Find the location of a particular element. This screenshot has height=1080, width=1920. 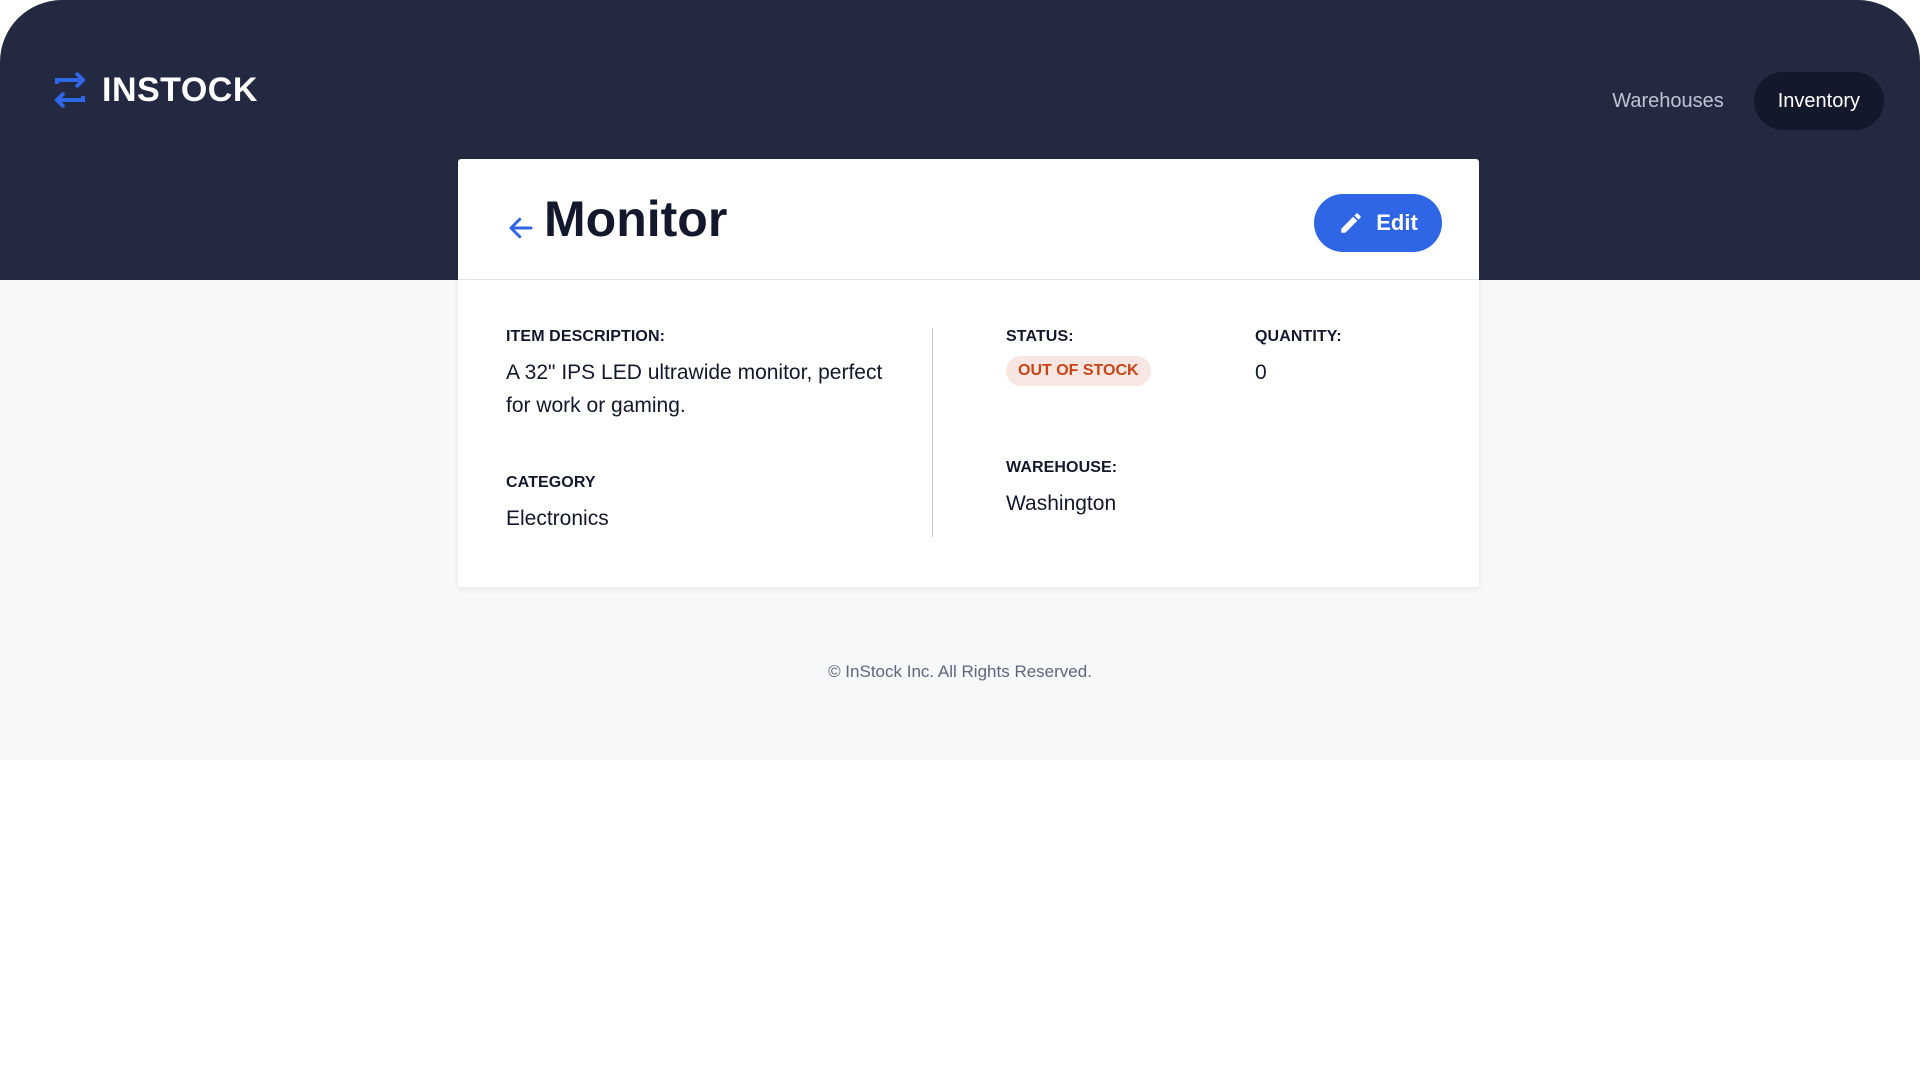

brand-name: INSTOCK is located at coordinates (180, 89).